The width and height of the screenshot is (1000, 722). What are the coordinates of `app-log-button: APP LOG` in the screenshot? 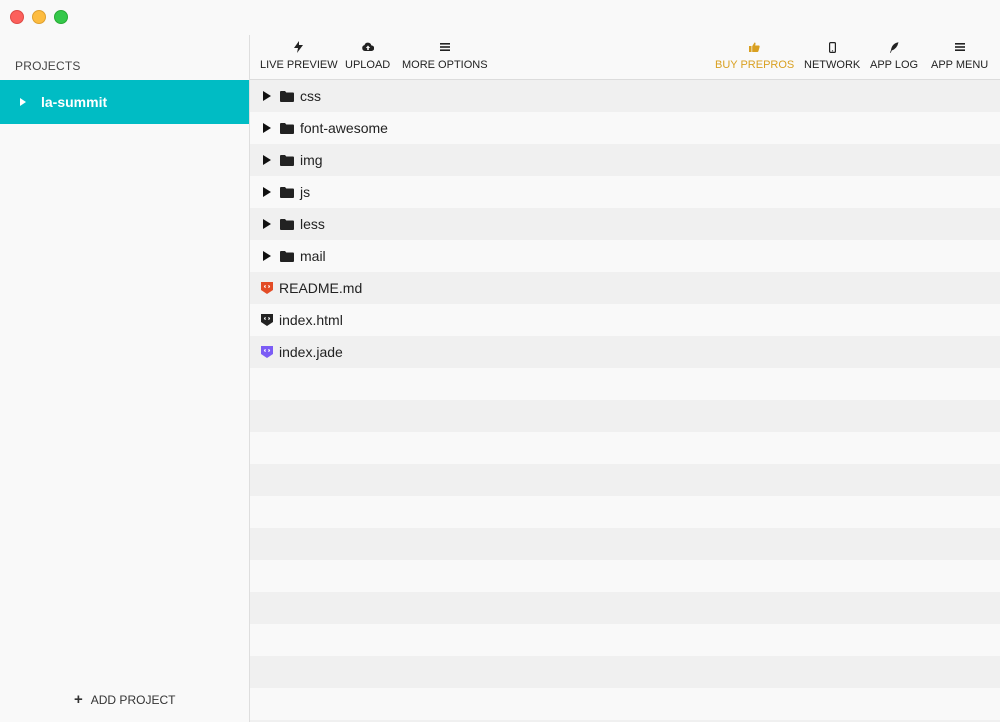 It's located at (894, 55).